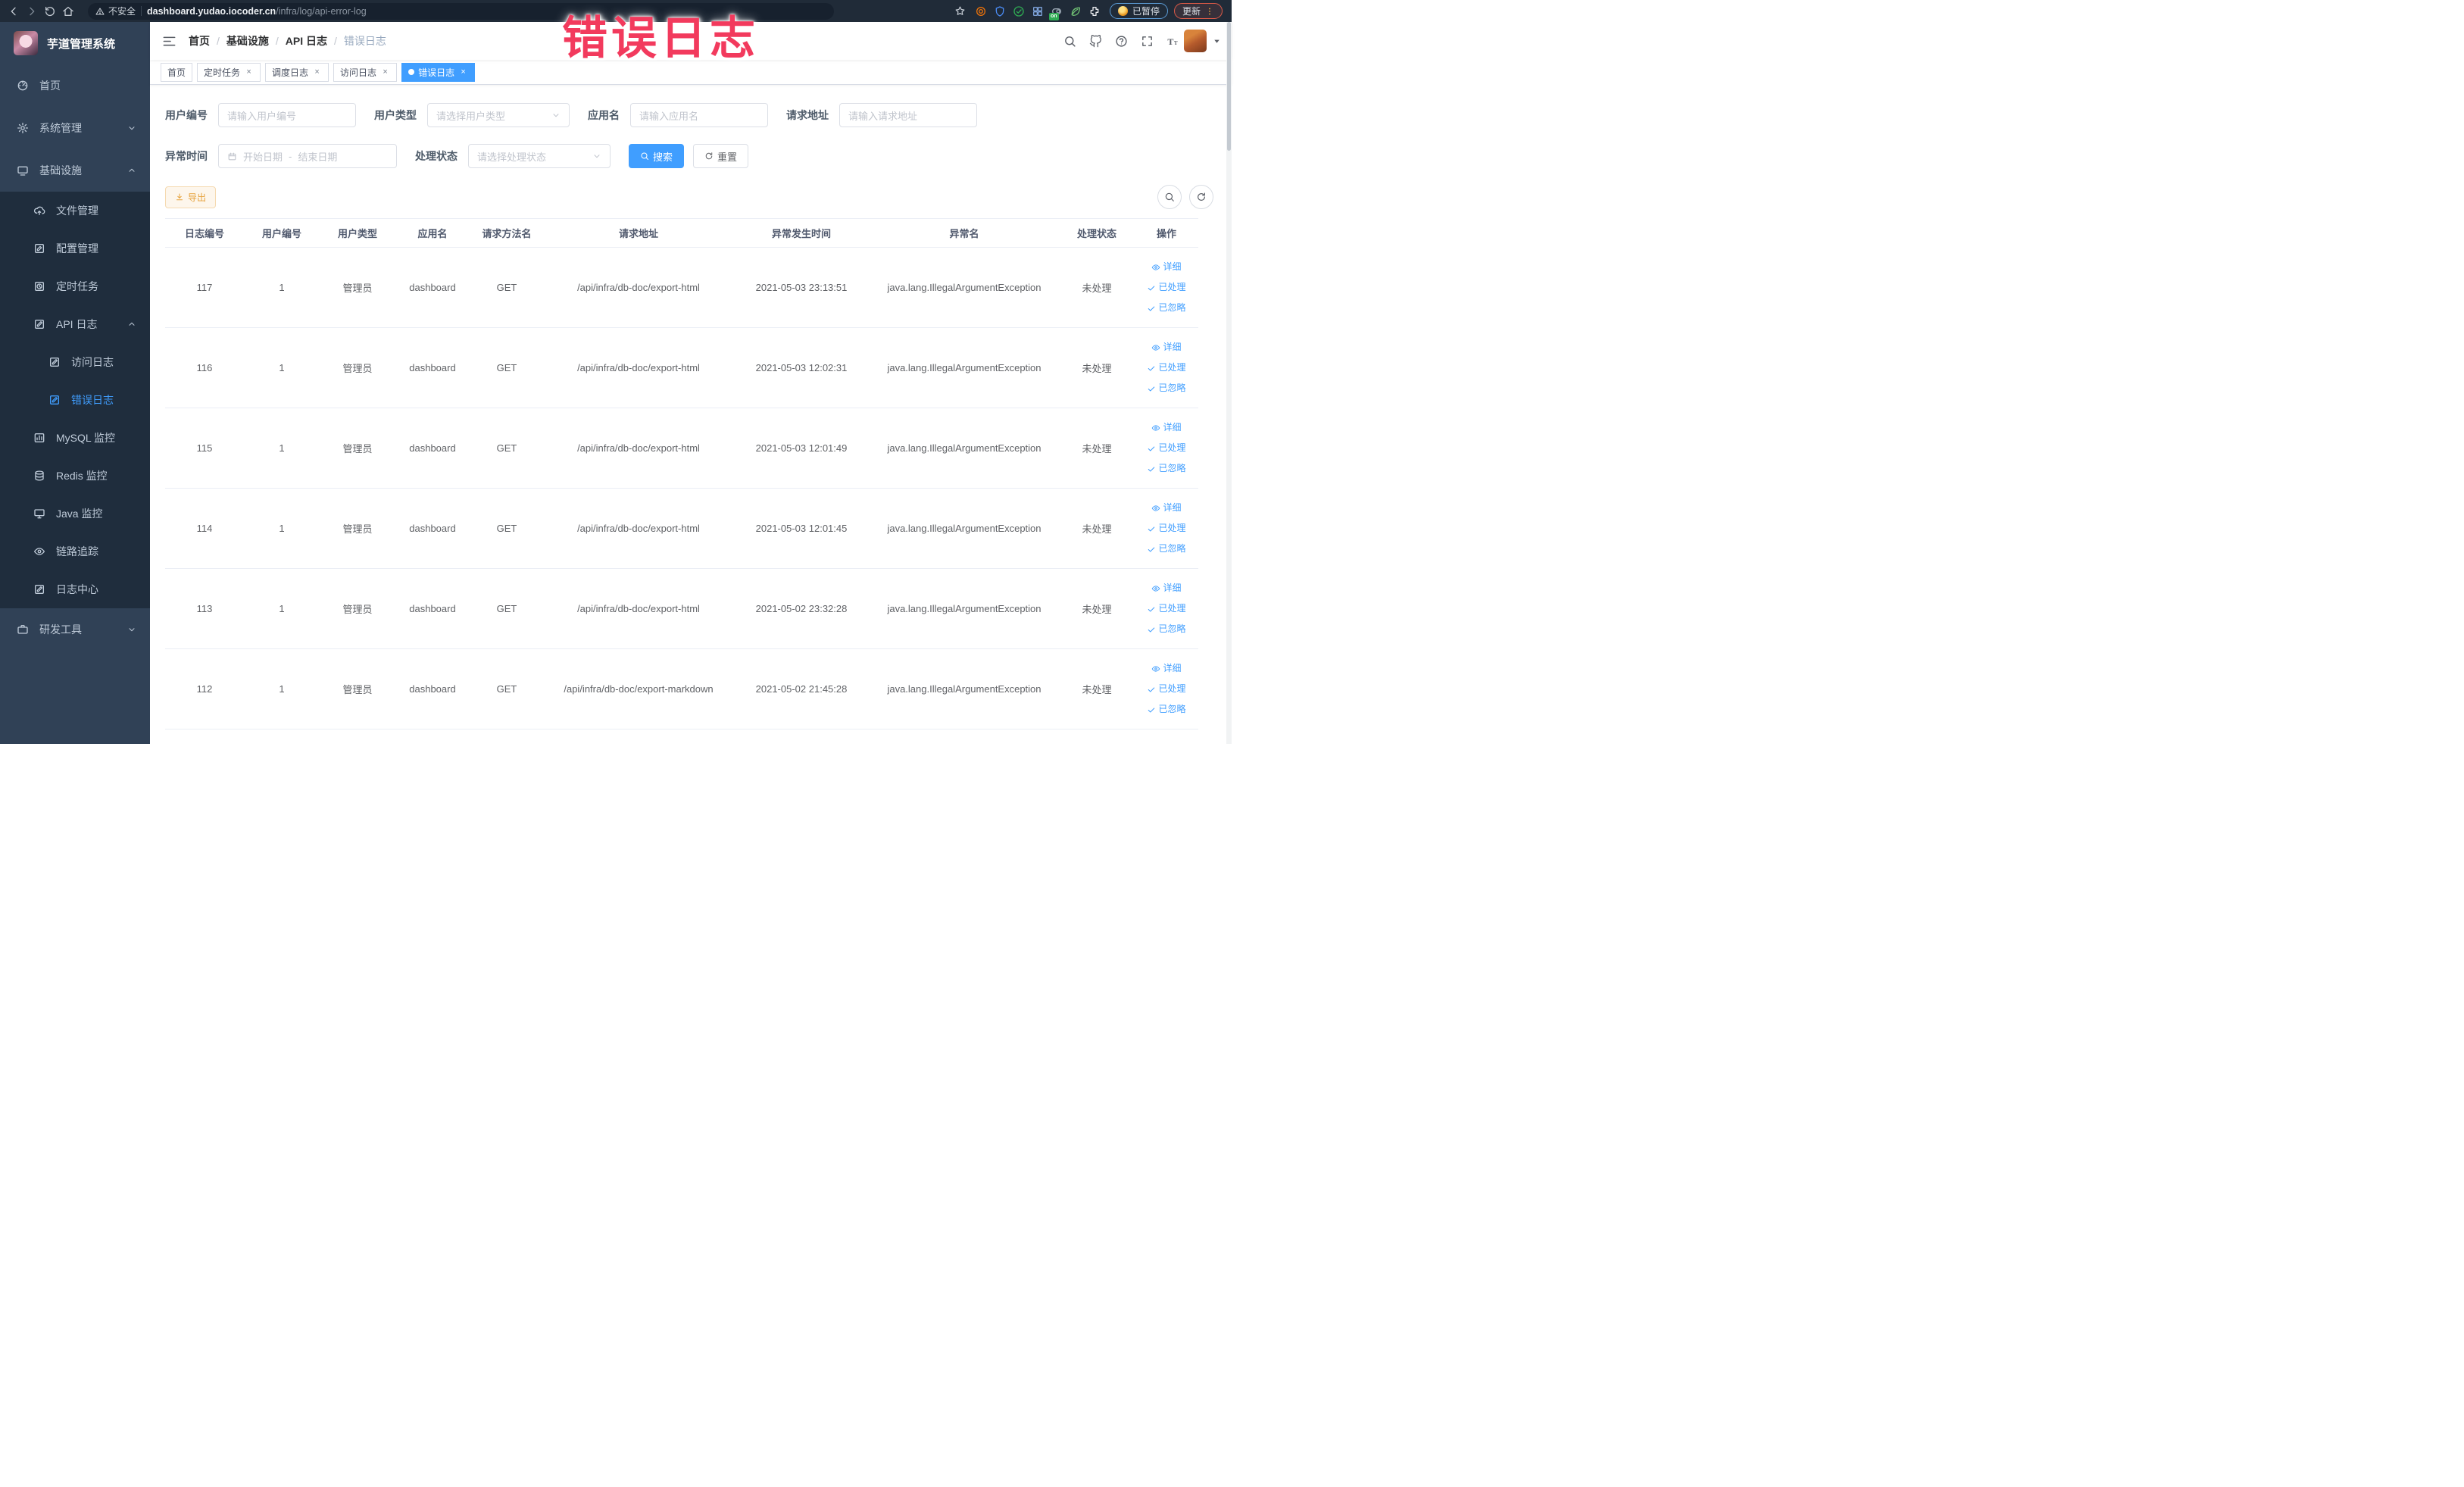 The height and width of the screenshot is (1487, 2464). Describe the element at coordinates (75, 248) in the screenshot. I see `sidebar-item-config-management: 配置管理` at that location.